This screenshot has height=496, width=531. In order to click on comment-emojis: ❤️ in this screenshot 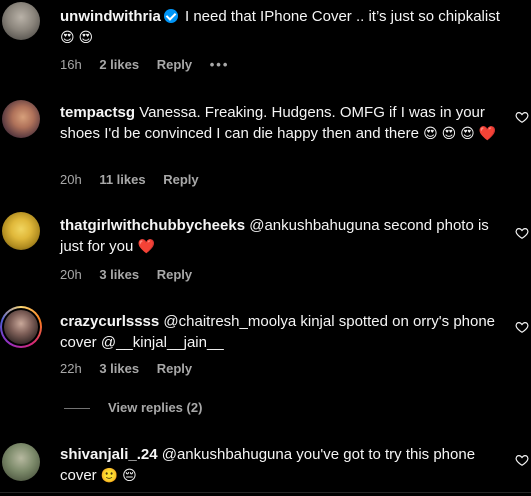, I will do `click(146, 246)`.